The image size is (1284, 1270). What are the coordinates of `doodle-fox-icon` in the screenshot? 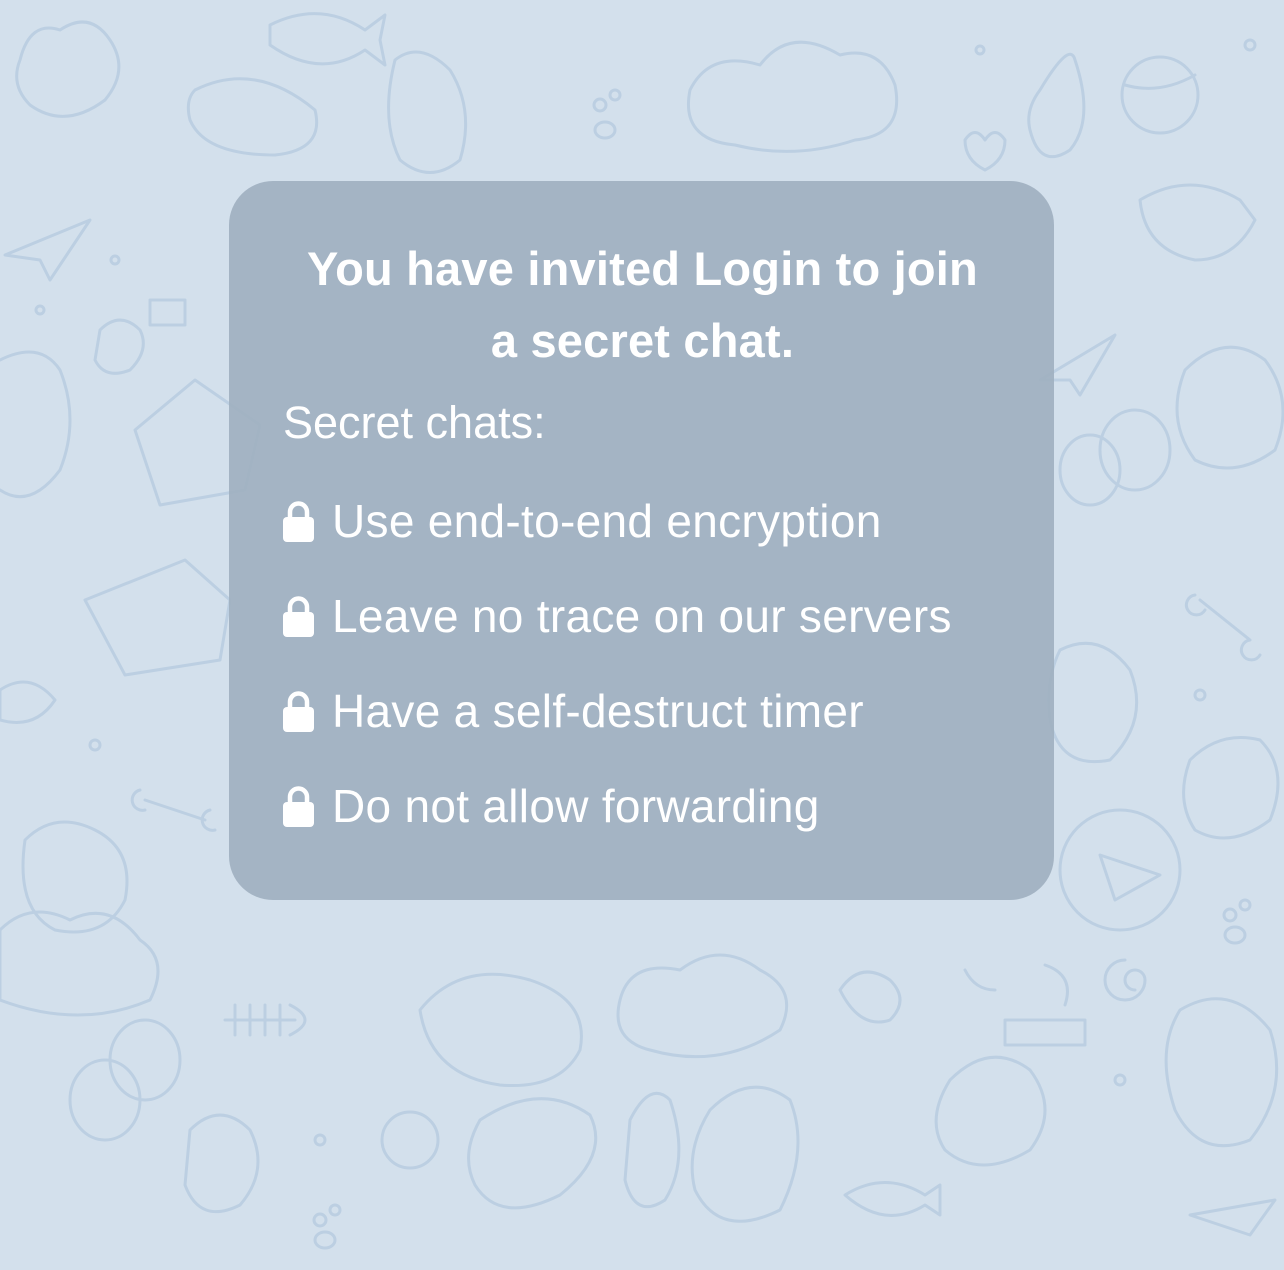 It's located at (1056, 105).